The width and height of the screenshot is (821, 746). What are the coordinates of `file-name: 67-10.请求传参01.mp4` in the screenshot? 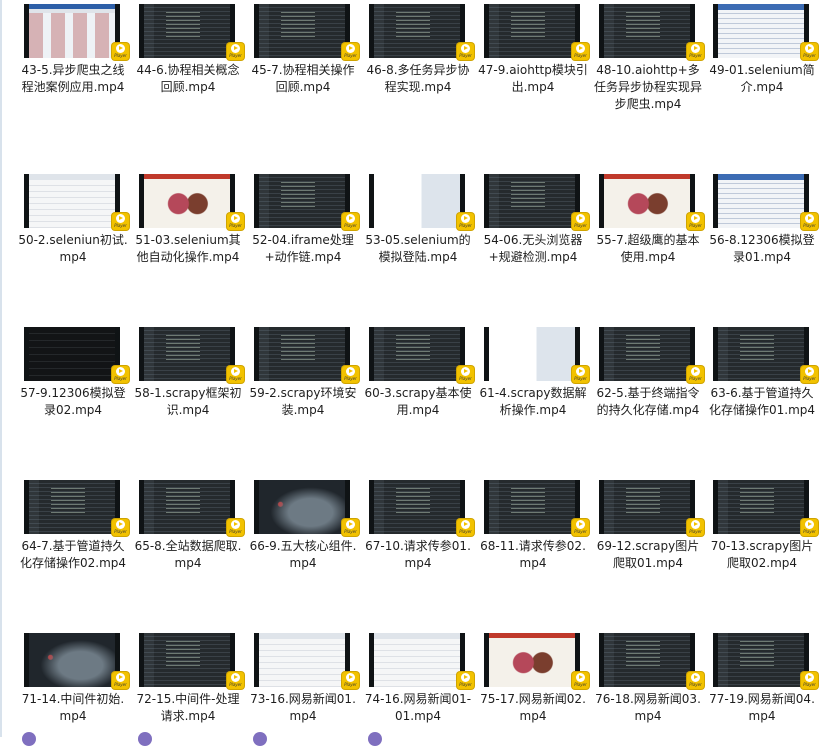 It's located at (418, 555).